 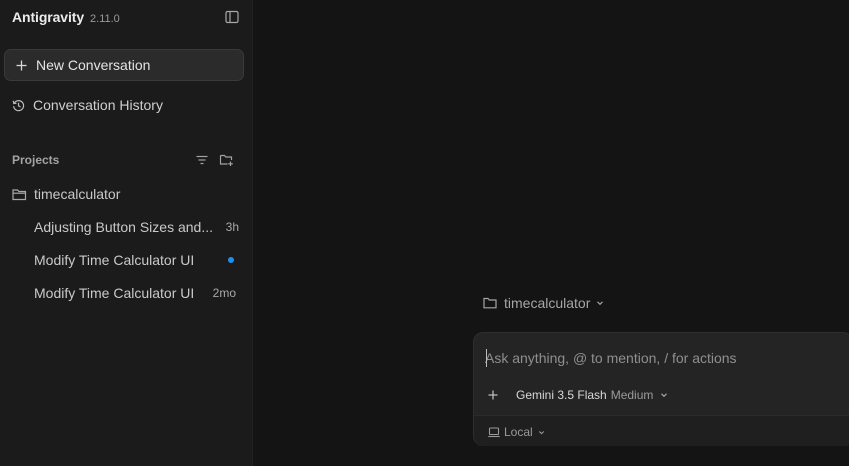 What do you see at coordinates (493, 395) in the screenshot?
I see `add-context-button` at bounding box center [493, 395].